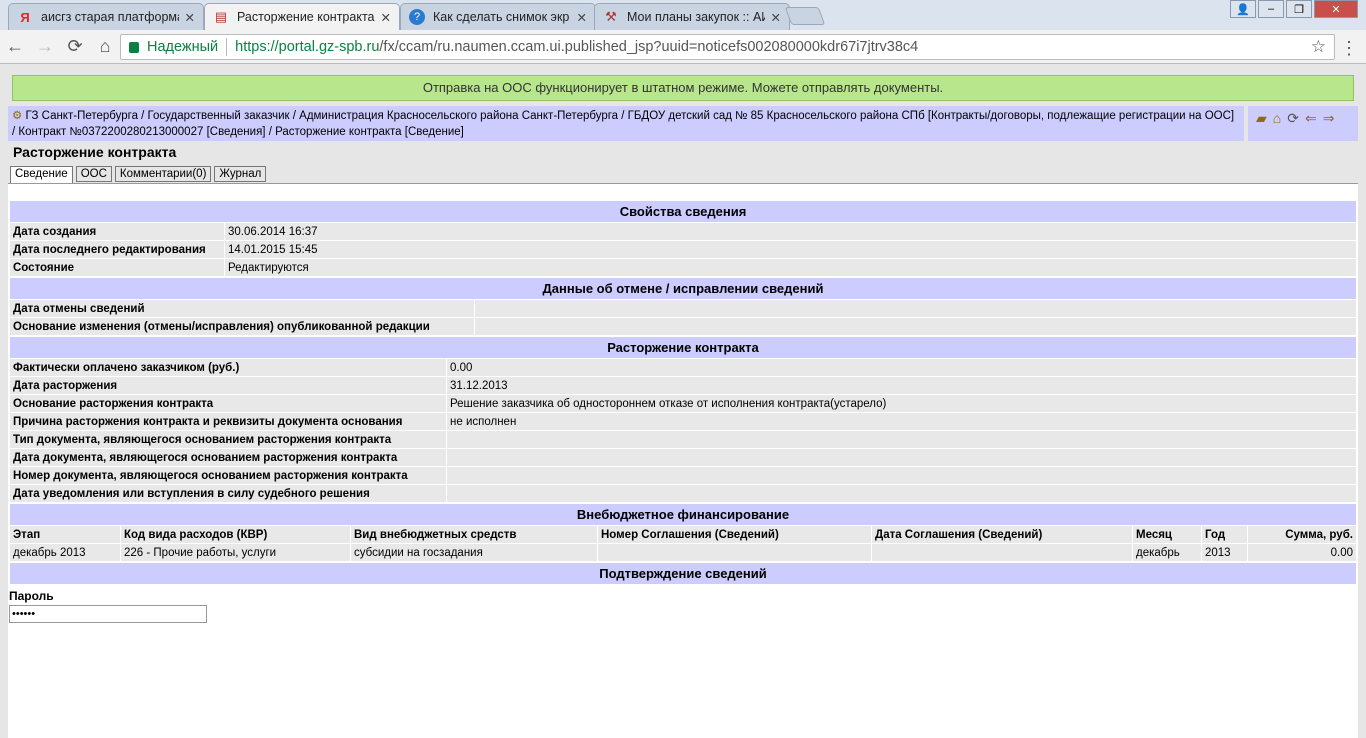 The image size is (1366, 738). I want to click on browser-tab: ⚒ Мои планы закупок :: АИ ✕, so click(692, 16).